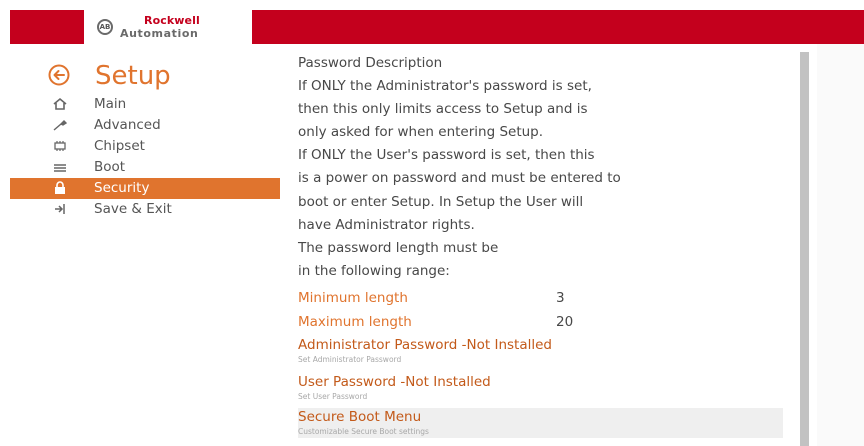 Image resolution: width=864 pixels, height=446 pixels. Describe the element at coordinates (133, 76) in the screenshot. I see `page-title: Setup` at that location.